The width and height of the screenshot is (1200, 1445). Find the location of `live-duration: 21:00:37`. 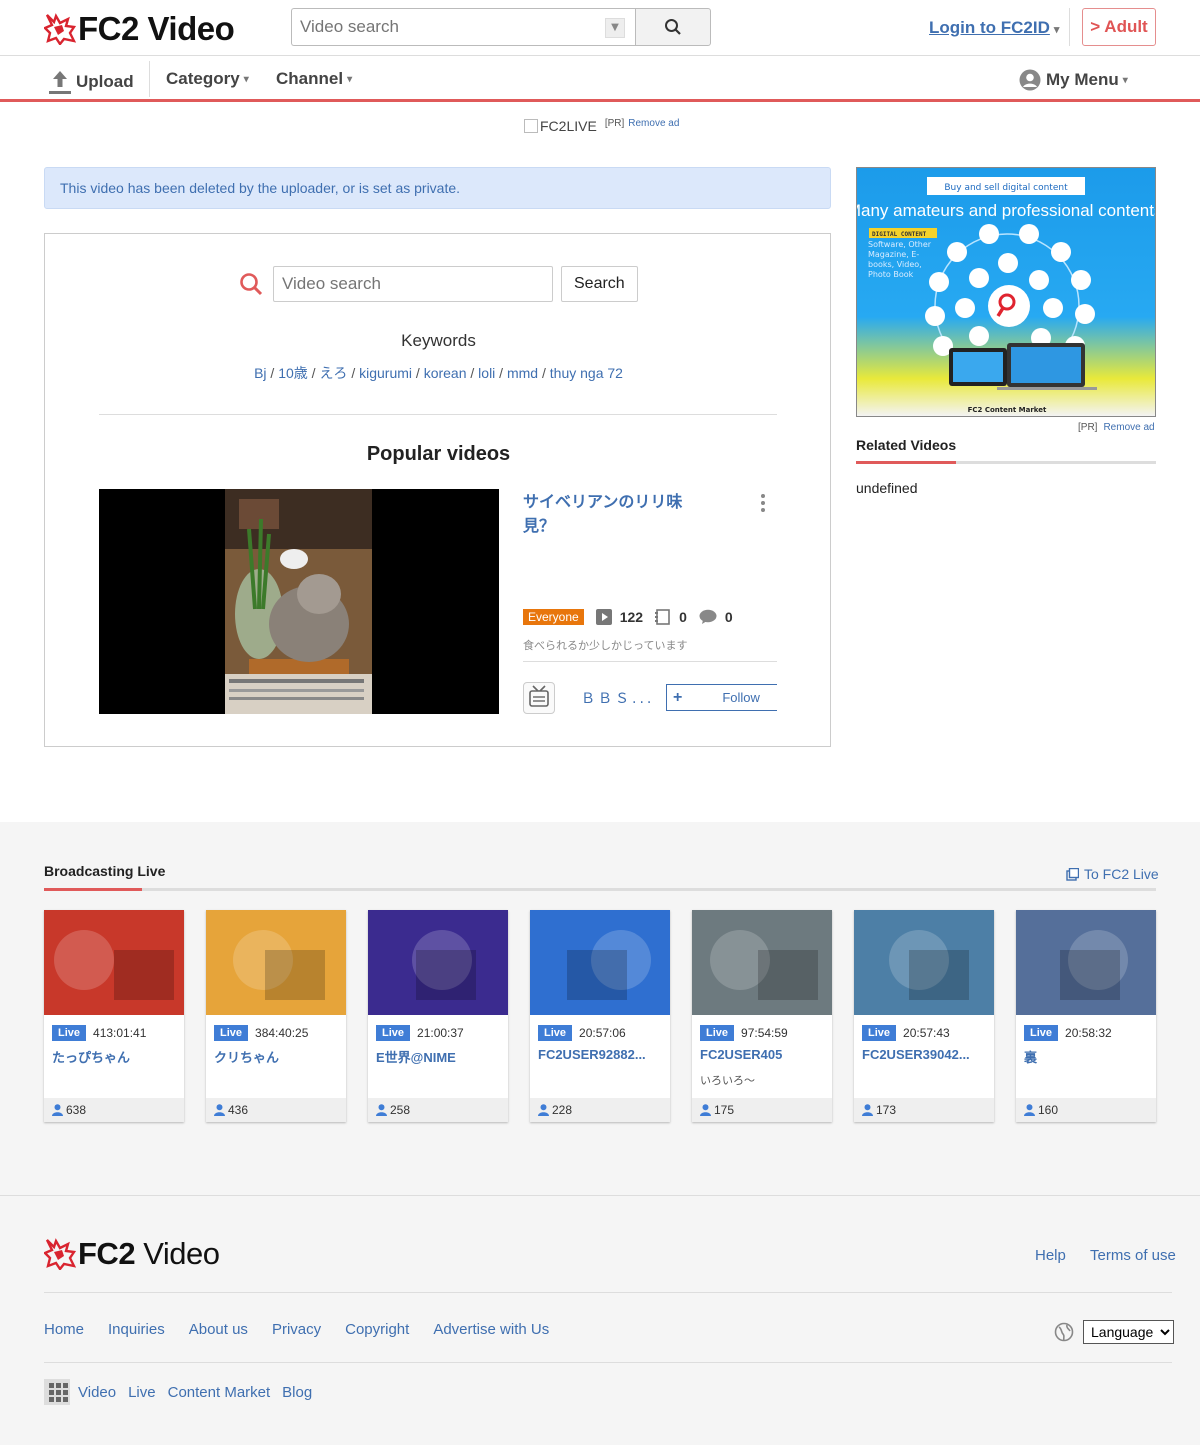

live-duration: 21:00:37 is located at coordinates (440, 1033).